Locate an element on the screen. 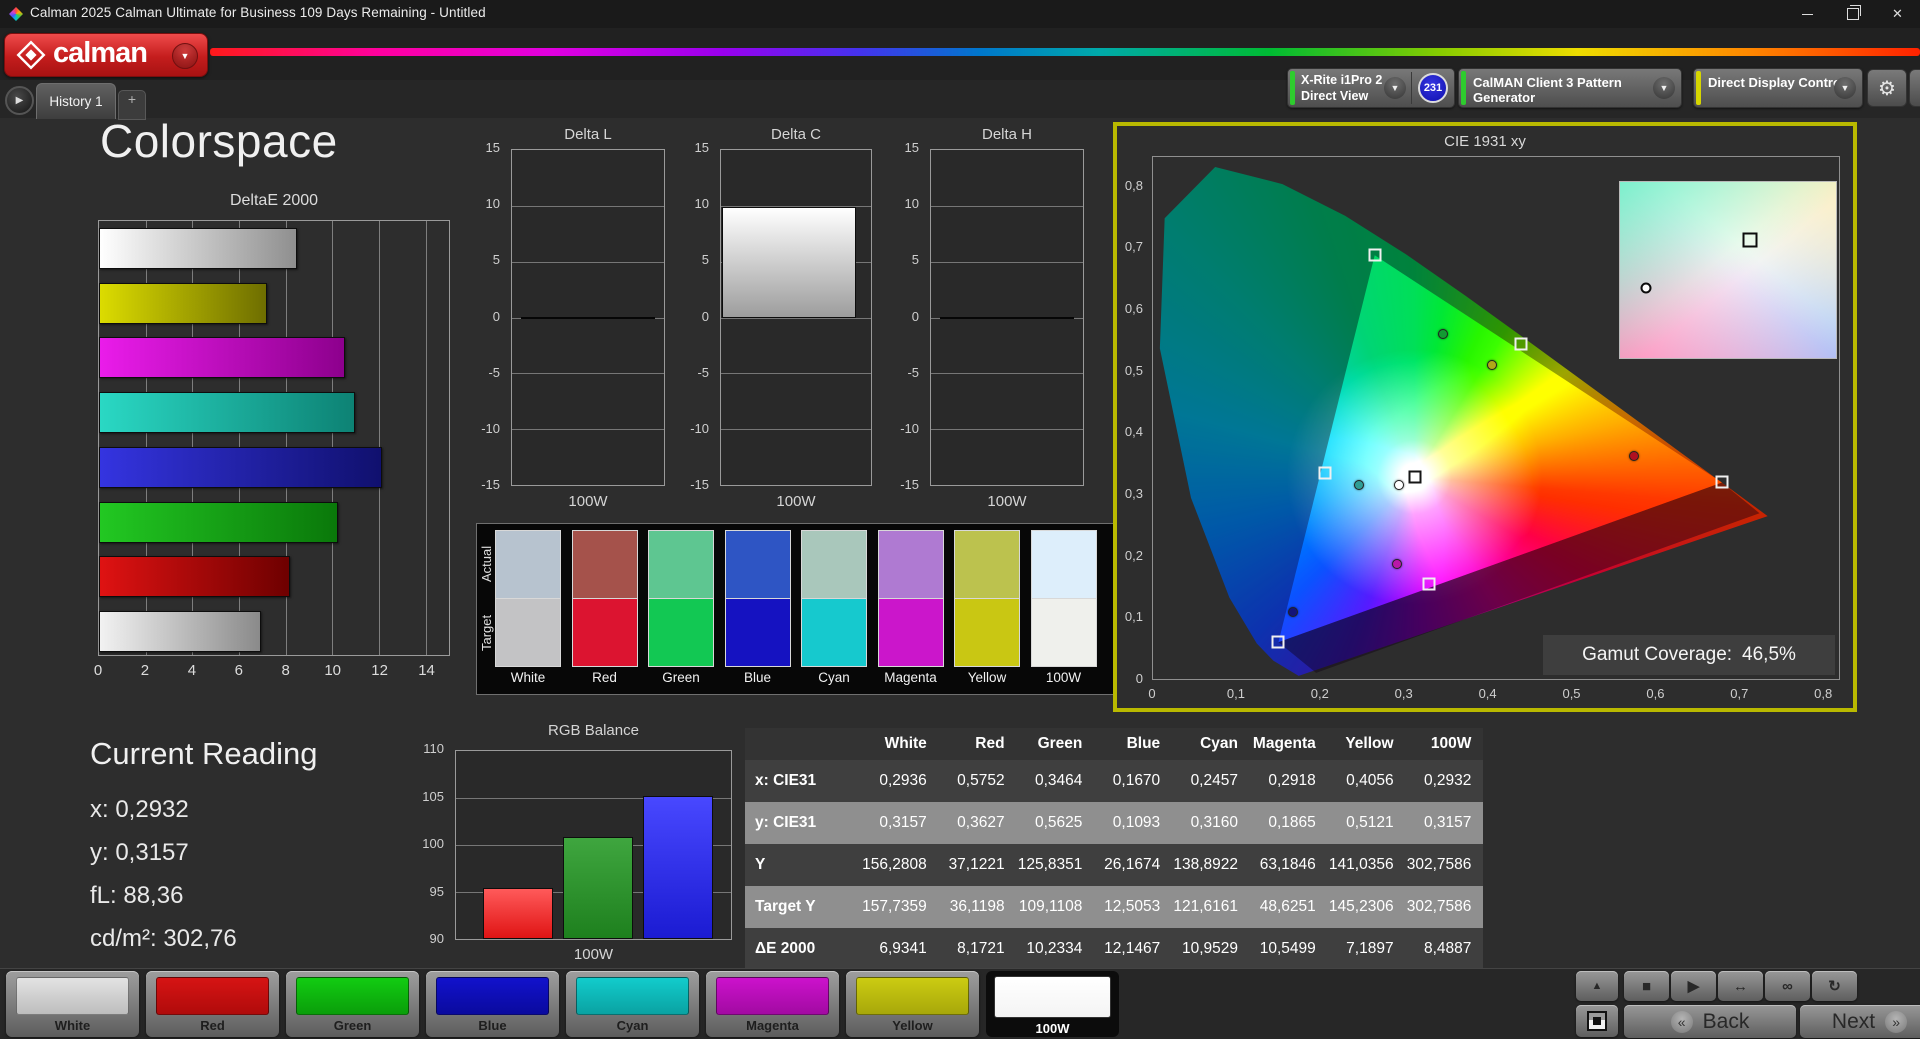 The width and height of the screenshot is (1920, 1039). back-button: « Back is located at coordinates (1710, 1021).